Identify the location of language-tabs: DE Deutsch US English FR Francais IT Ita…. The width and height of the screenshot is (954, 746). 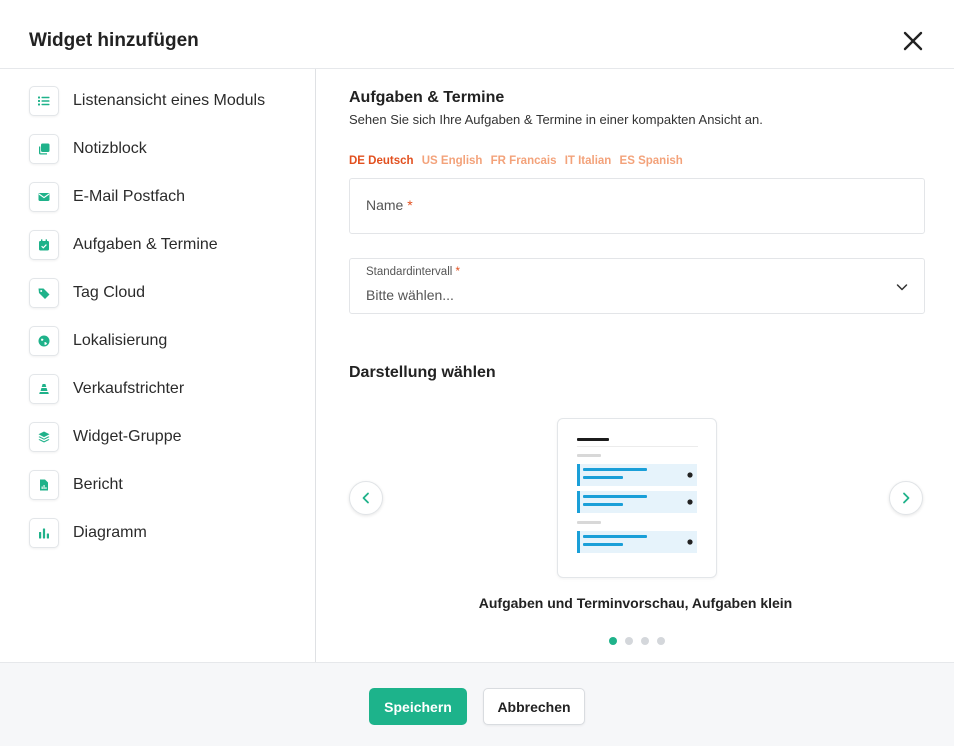
(518, 161).